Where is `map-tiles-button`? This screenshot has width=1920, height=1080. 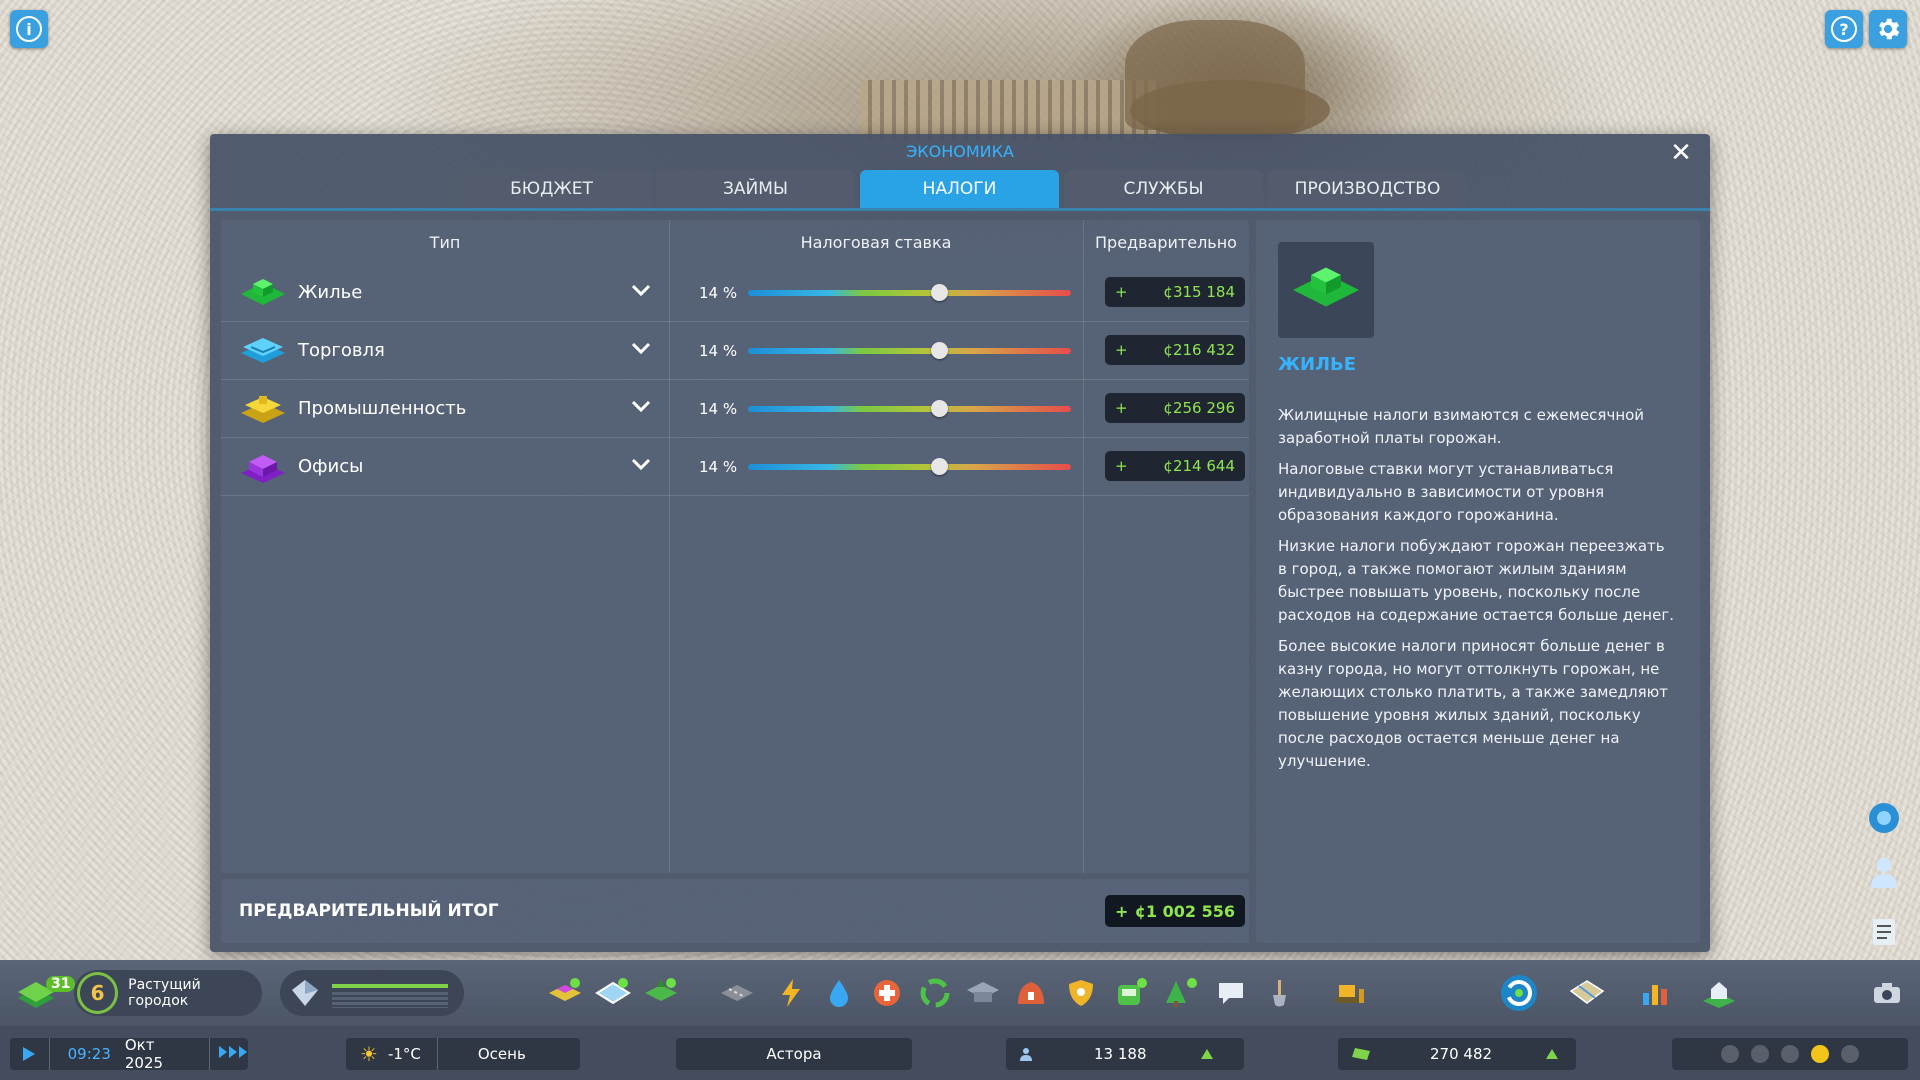 map-tiles-button is located at coordinates (1587, 993).